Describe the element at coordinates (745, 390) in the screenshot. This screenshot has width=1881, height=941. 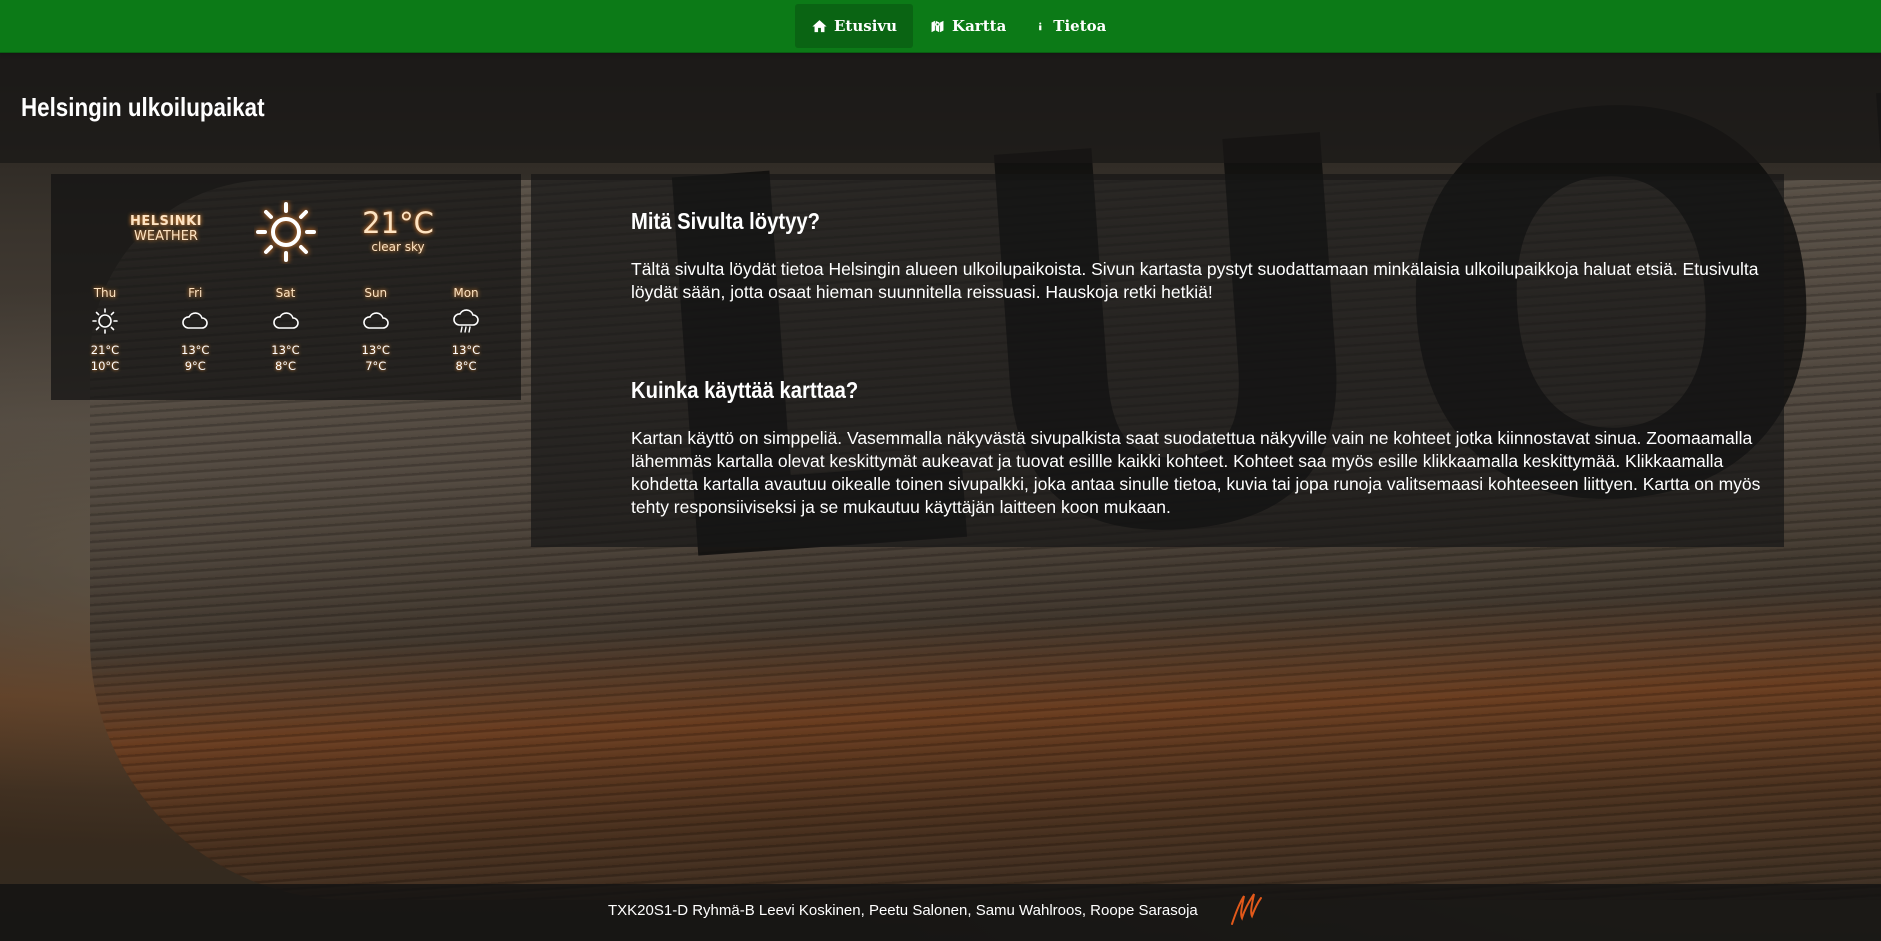
I see `section-title-how: Kuinka käyttää karttaa?` at that location.